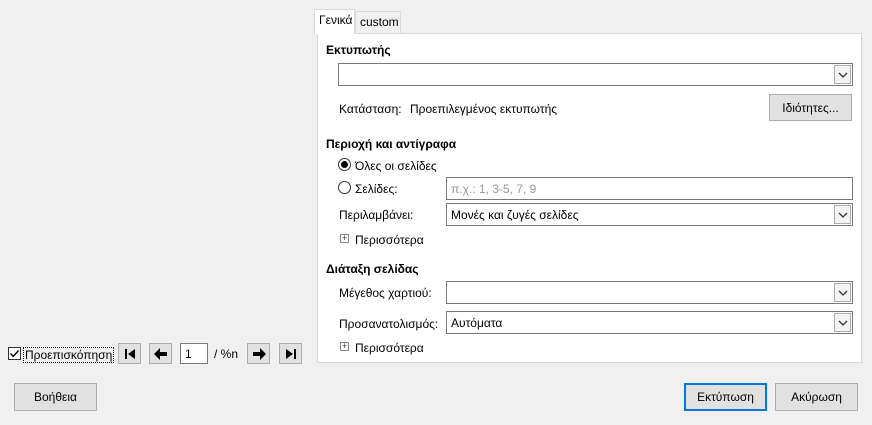 The width and height of the screenshot is (872, 425). I want to click on printer-status-label: Κατάσταση:, so click(370, 109).